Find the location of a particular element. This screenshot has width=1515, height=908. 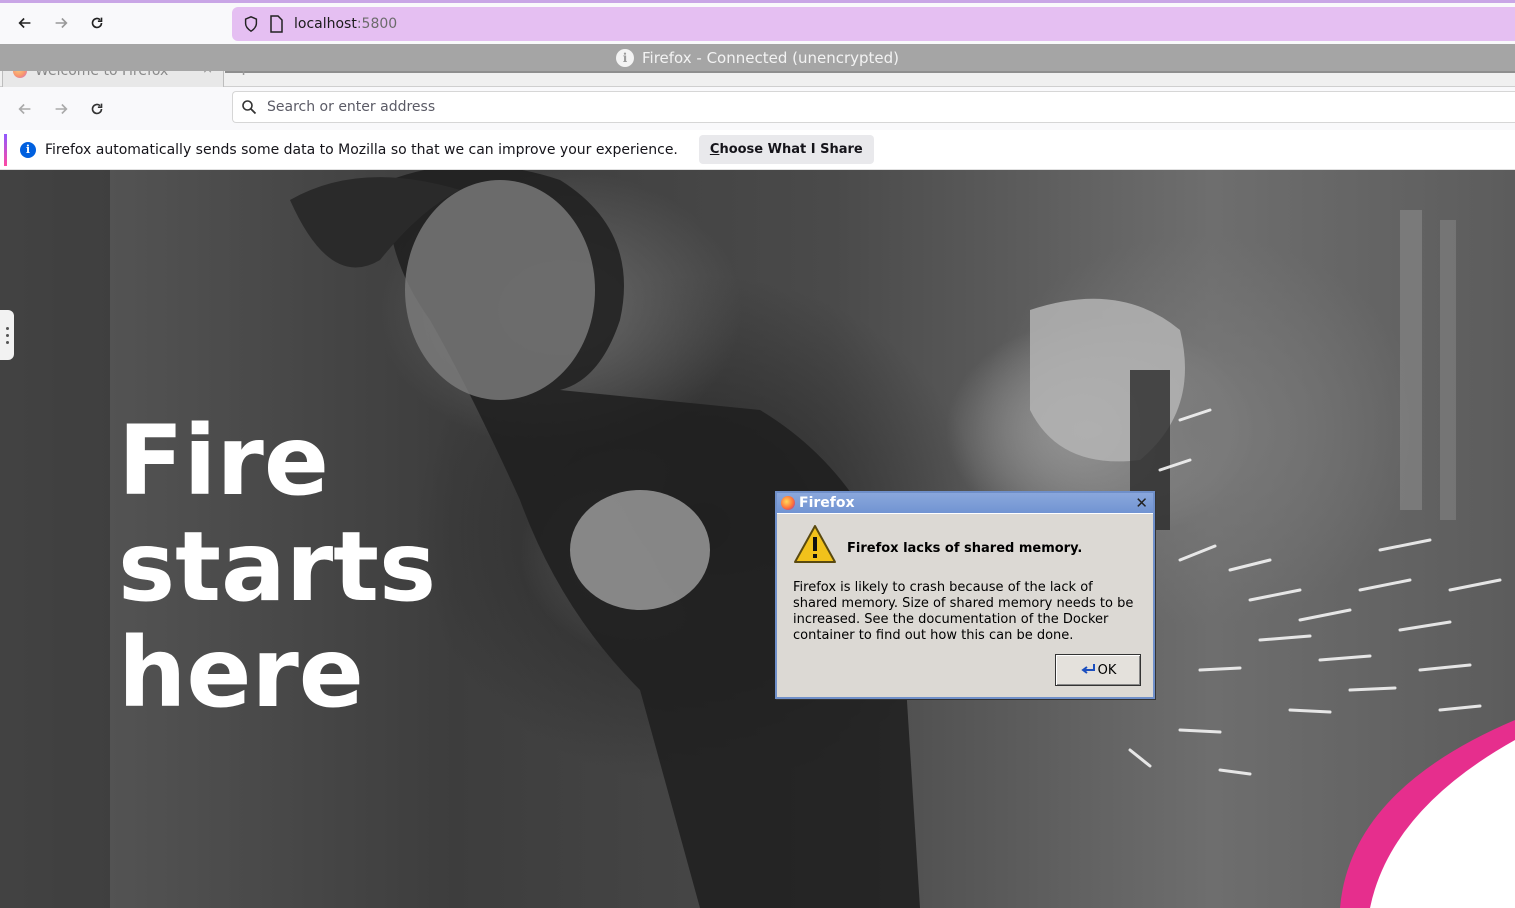

forward-button is located at coordinates (61, 23).